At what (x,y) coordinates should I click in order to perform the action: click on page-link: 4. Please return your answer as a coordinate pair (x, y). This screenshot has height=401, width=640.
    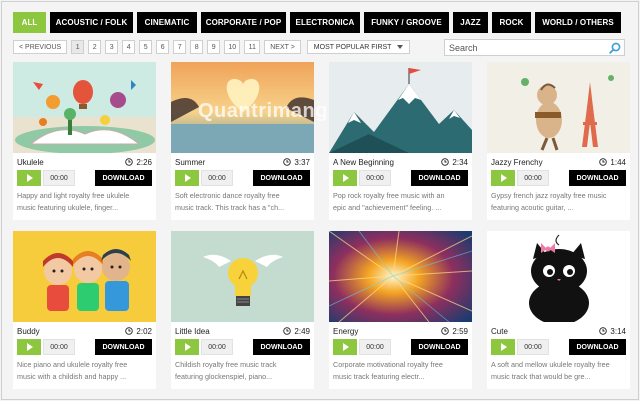
    Looking at the image, I should click on (129, 47).